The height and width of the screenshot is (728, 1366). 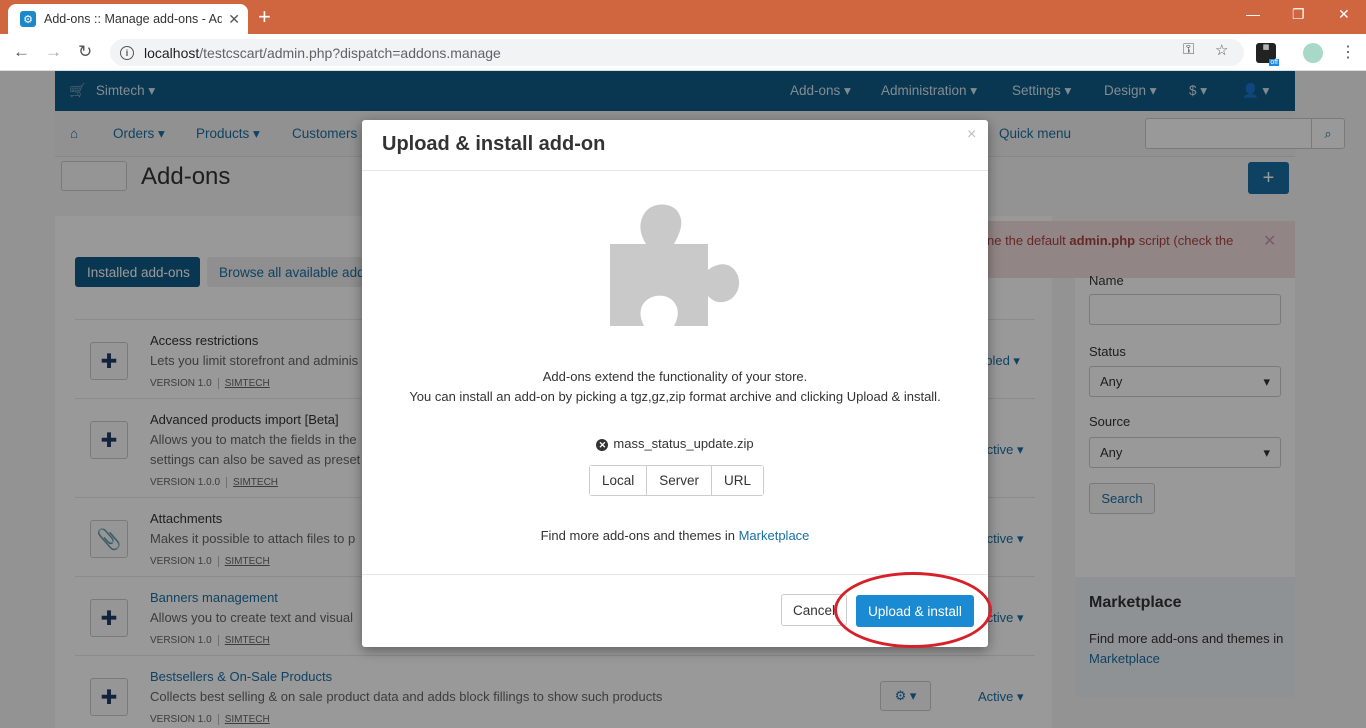 What do you see at coordinates (127, 52) in the screenshot?
I see `info-icon: i` at bounding box center [127, 52].